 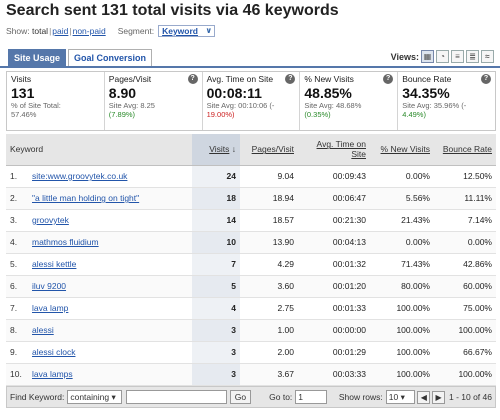 I want to click on row-index: 5., so click(x=17, y=264).